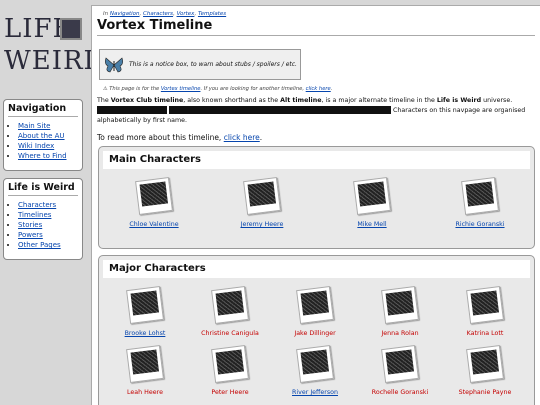 This screenshot has height=405, width=540. Describe the element at coordinates (400, 392) in the screenshot. I see `character-name-link: Rochelle Goranski` at that location.